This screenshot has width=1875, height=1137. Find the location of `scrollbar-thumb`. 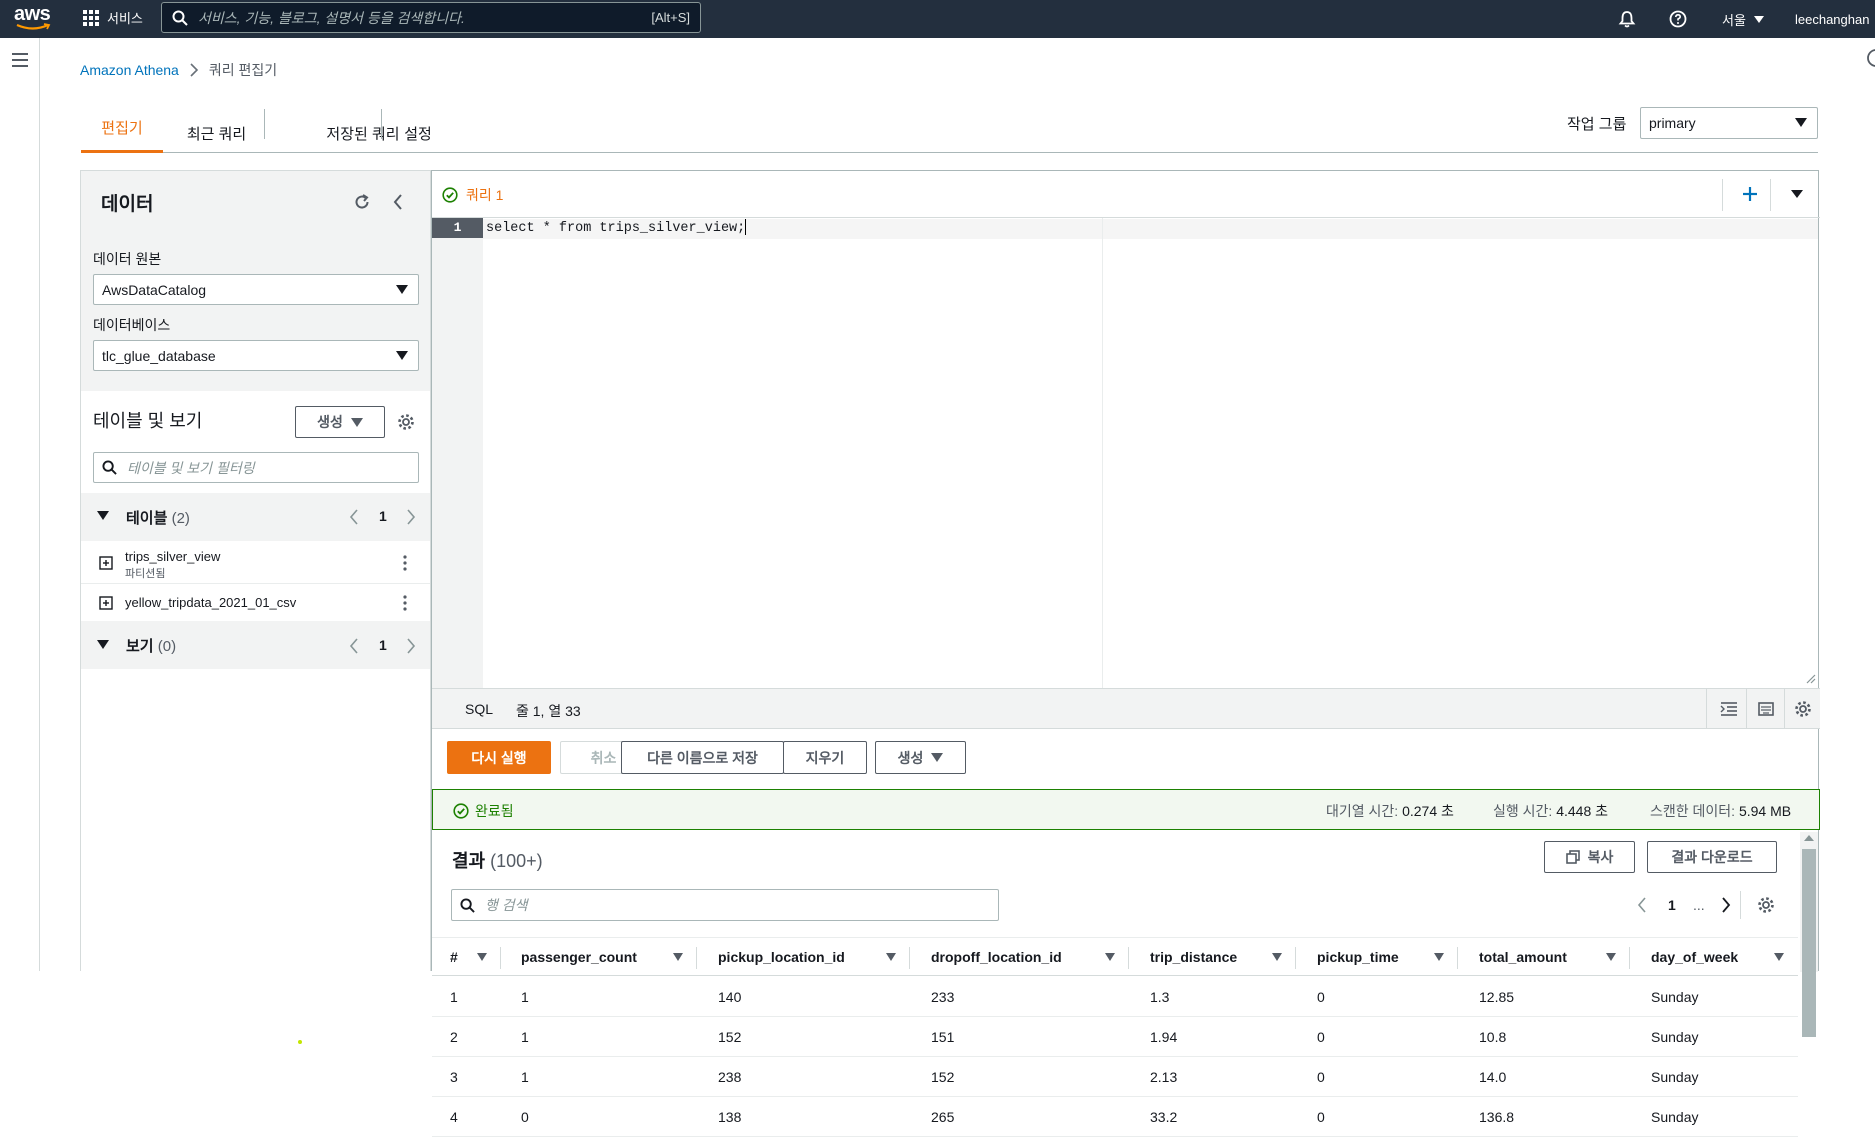

scrollbar-thumb is located at coordinates (1809, 943).